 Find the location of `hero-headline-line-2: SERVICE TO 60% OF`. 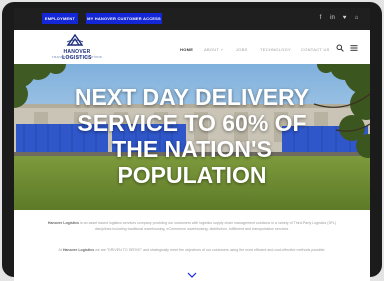

hero-headline-line-2: SERVICE TO 60% OF is located at coordinates (192, 123).